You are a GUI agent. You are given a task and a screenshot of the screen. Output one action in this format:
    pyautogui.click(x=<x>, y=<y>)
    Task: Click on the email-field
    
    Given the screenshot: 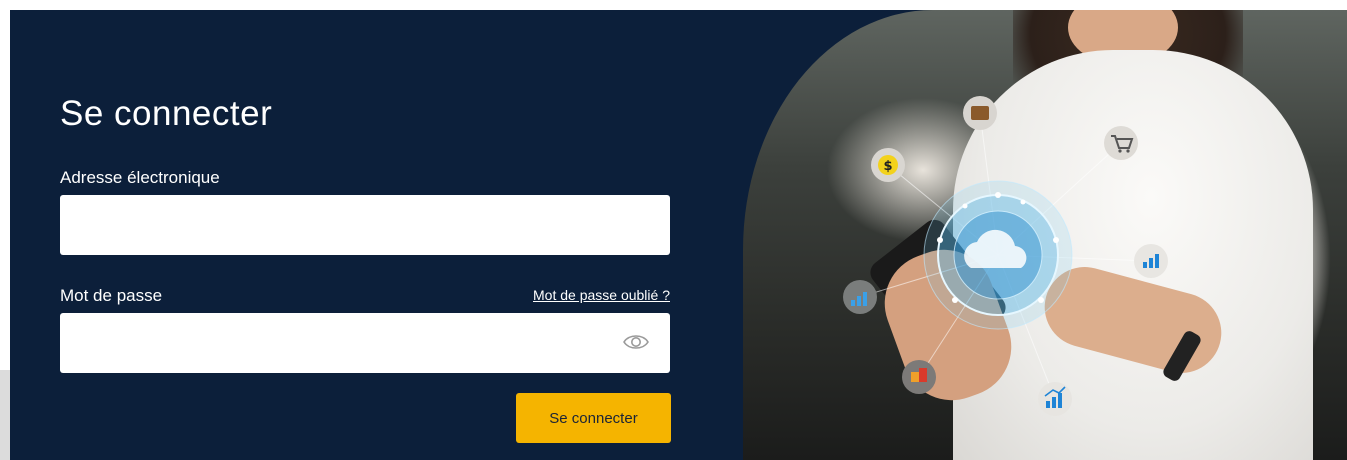 What is the action you would take?
    pyautogui.click(x=365, y=225)
    